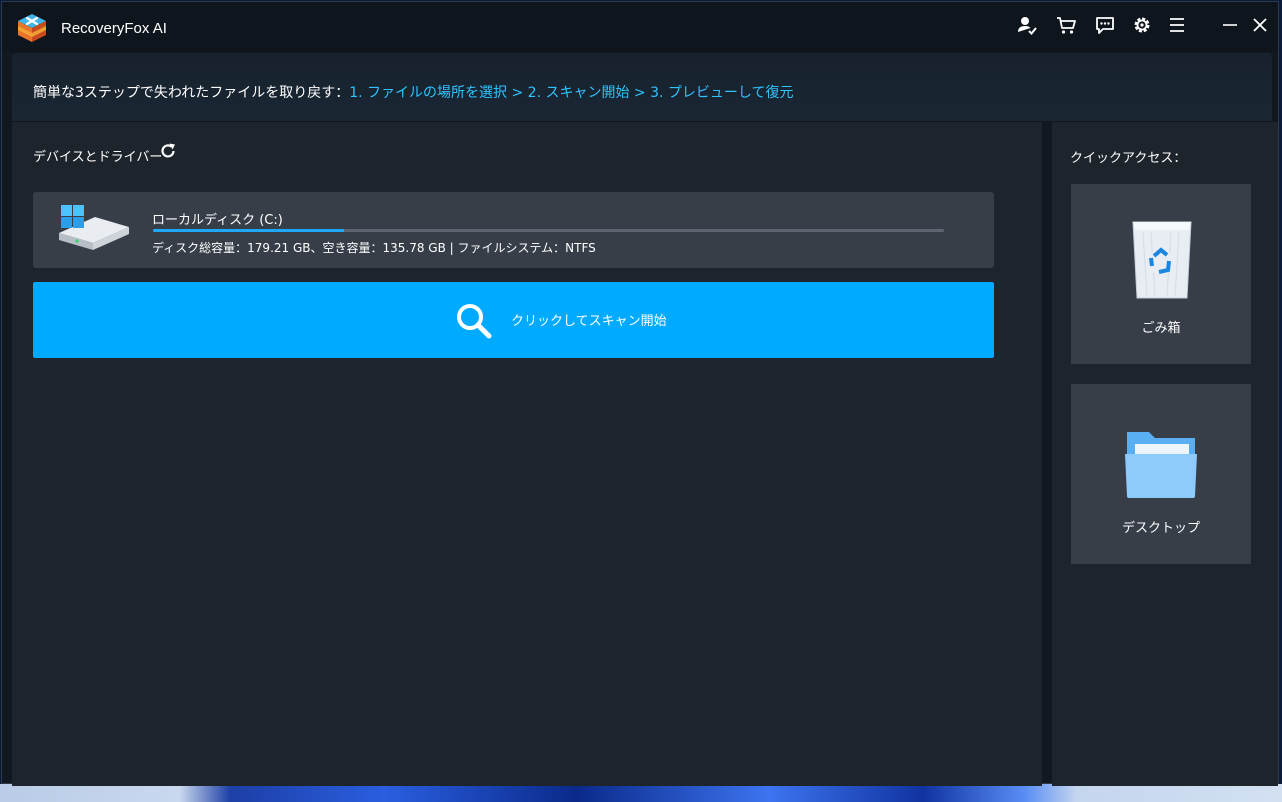 This screenshot has height=802, width=1282. What do you see at coordinates (1027, 25) in the screenshot?
I see `account-icon` at bounding box center [1027, 25].